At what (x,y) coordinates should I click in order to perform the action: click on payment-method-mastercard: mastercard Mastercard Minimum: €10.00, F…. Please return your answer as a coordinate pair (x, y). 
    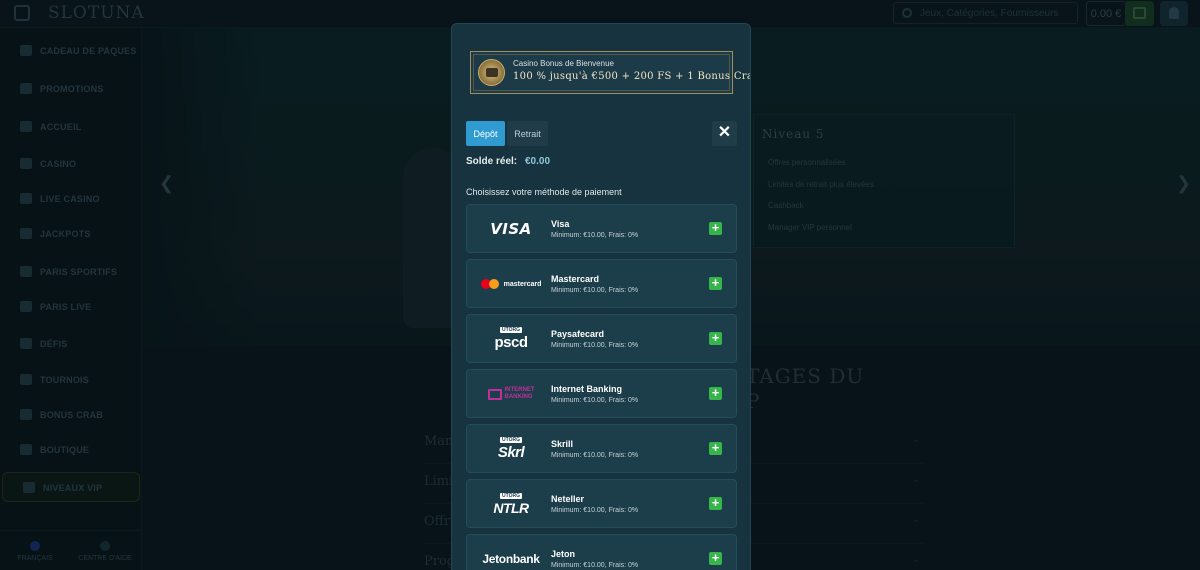
    Looking at the image, I should click on (601, 283).